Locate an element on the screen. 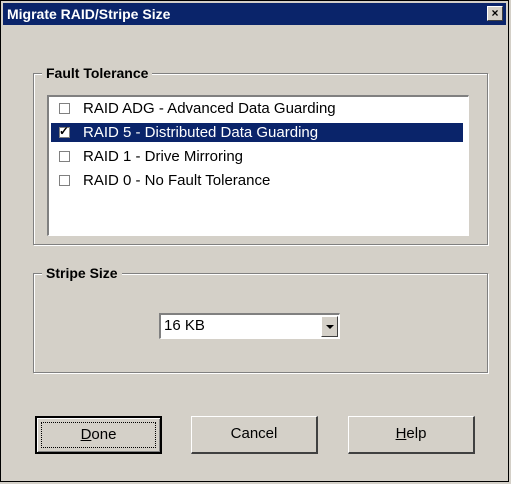 The image size is (511, 484). window-title: Migrate RAID/Stripe Size is located at coordinates (89, 14).